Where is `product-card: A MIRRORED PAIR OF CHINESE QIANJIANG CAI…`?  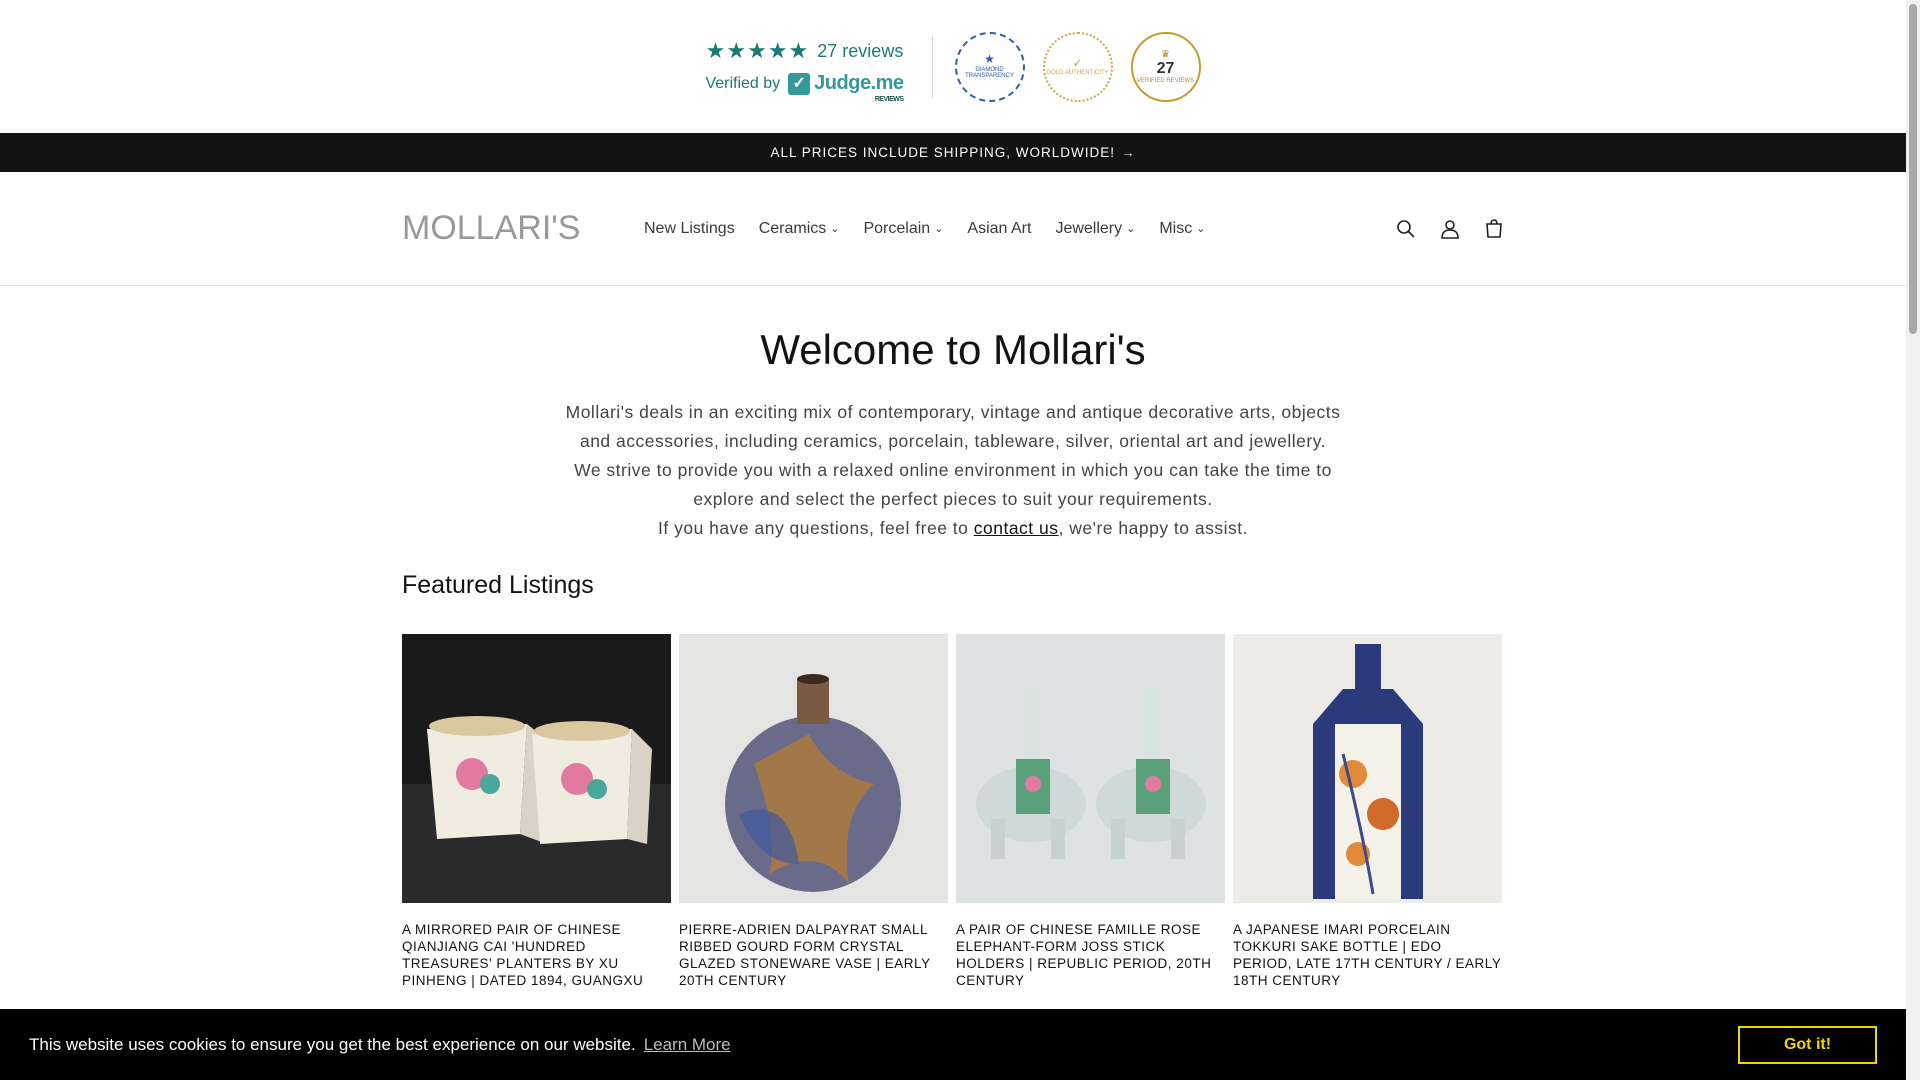
product-card: A MIRRORED PAIR OF CHINESE QIANJIANG CAI… is located at coordinates (536, 811).